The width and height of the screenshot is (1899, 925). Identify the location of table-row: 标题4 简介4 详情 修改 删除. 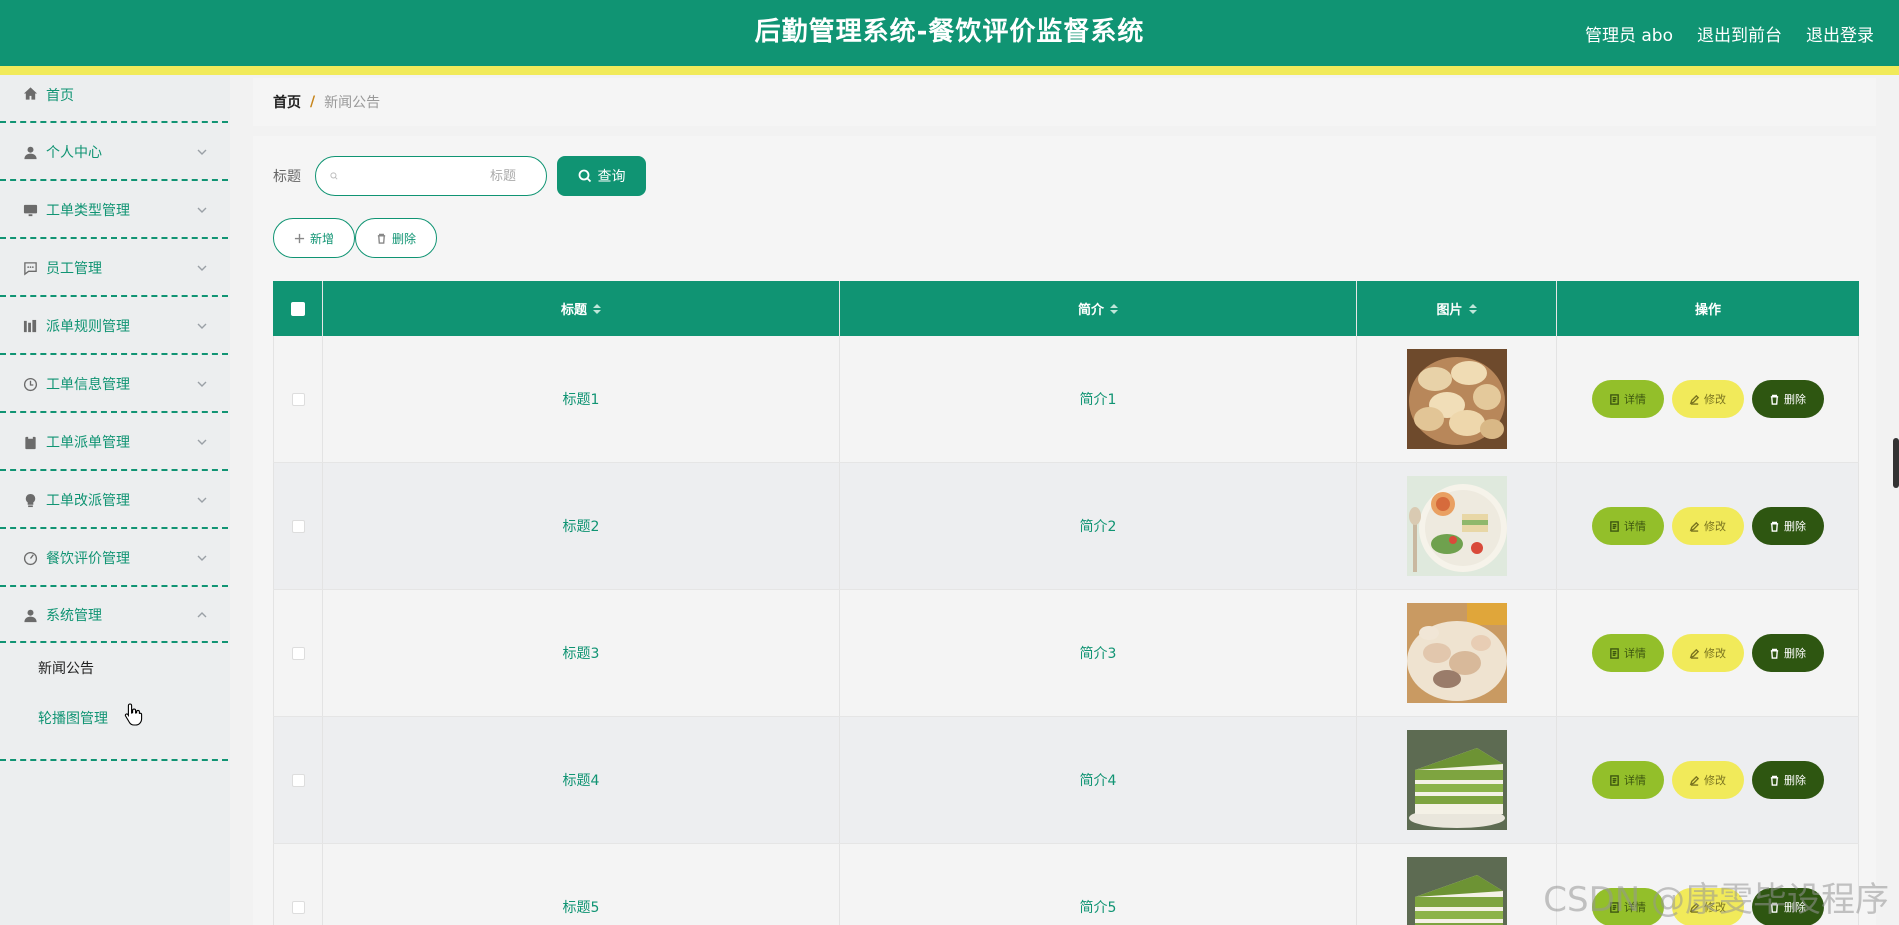
(1066, 780).